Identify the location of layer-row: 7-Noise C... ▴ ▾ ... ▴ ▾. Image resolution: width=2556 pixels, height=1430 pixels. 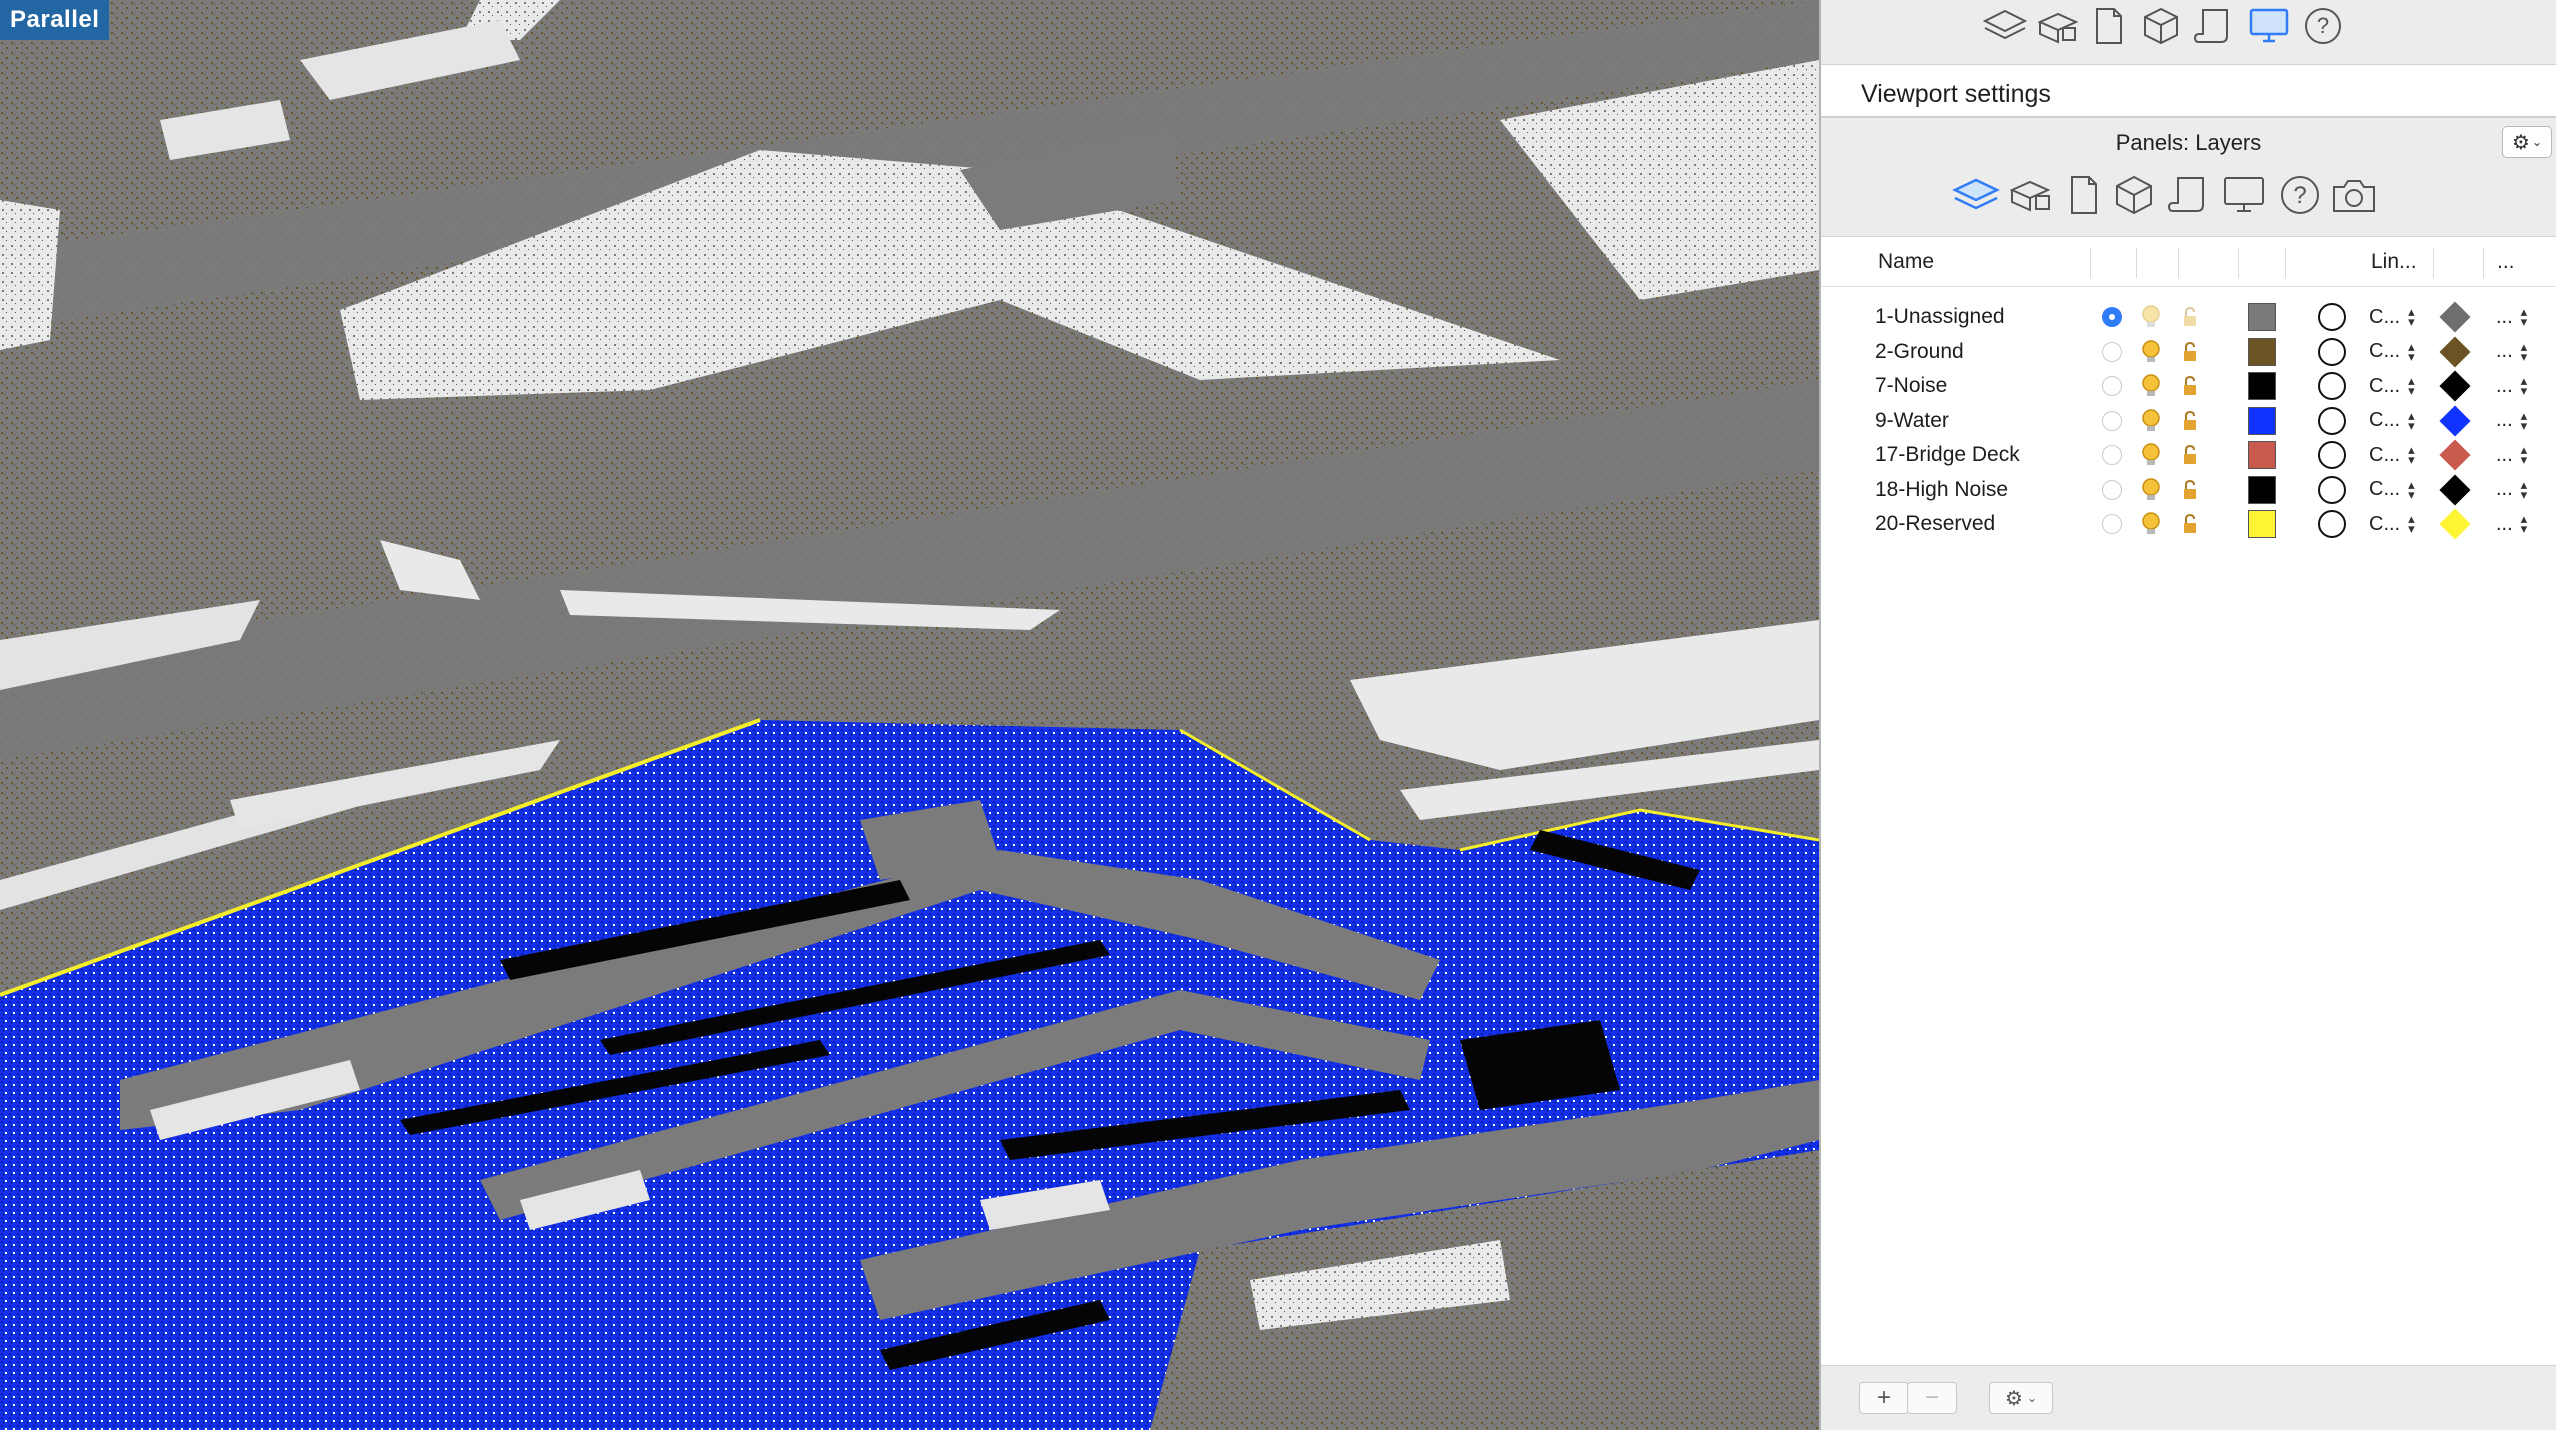
(2188, 386).